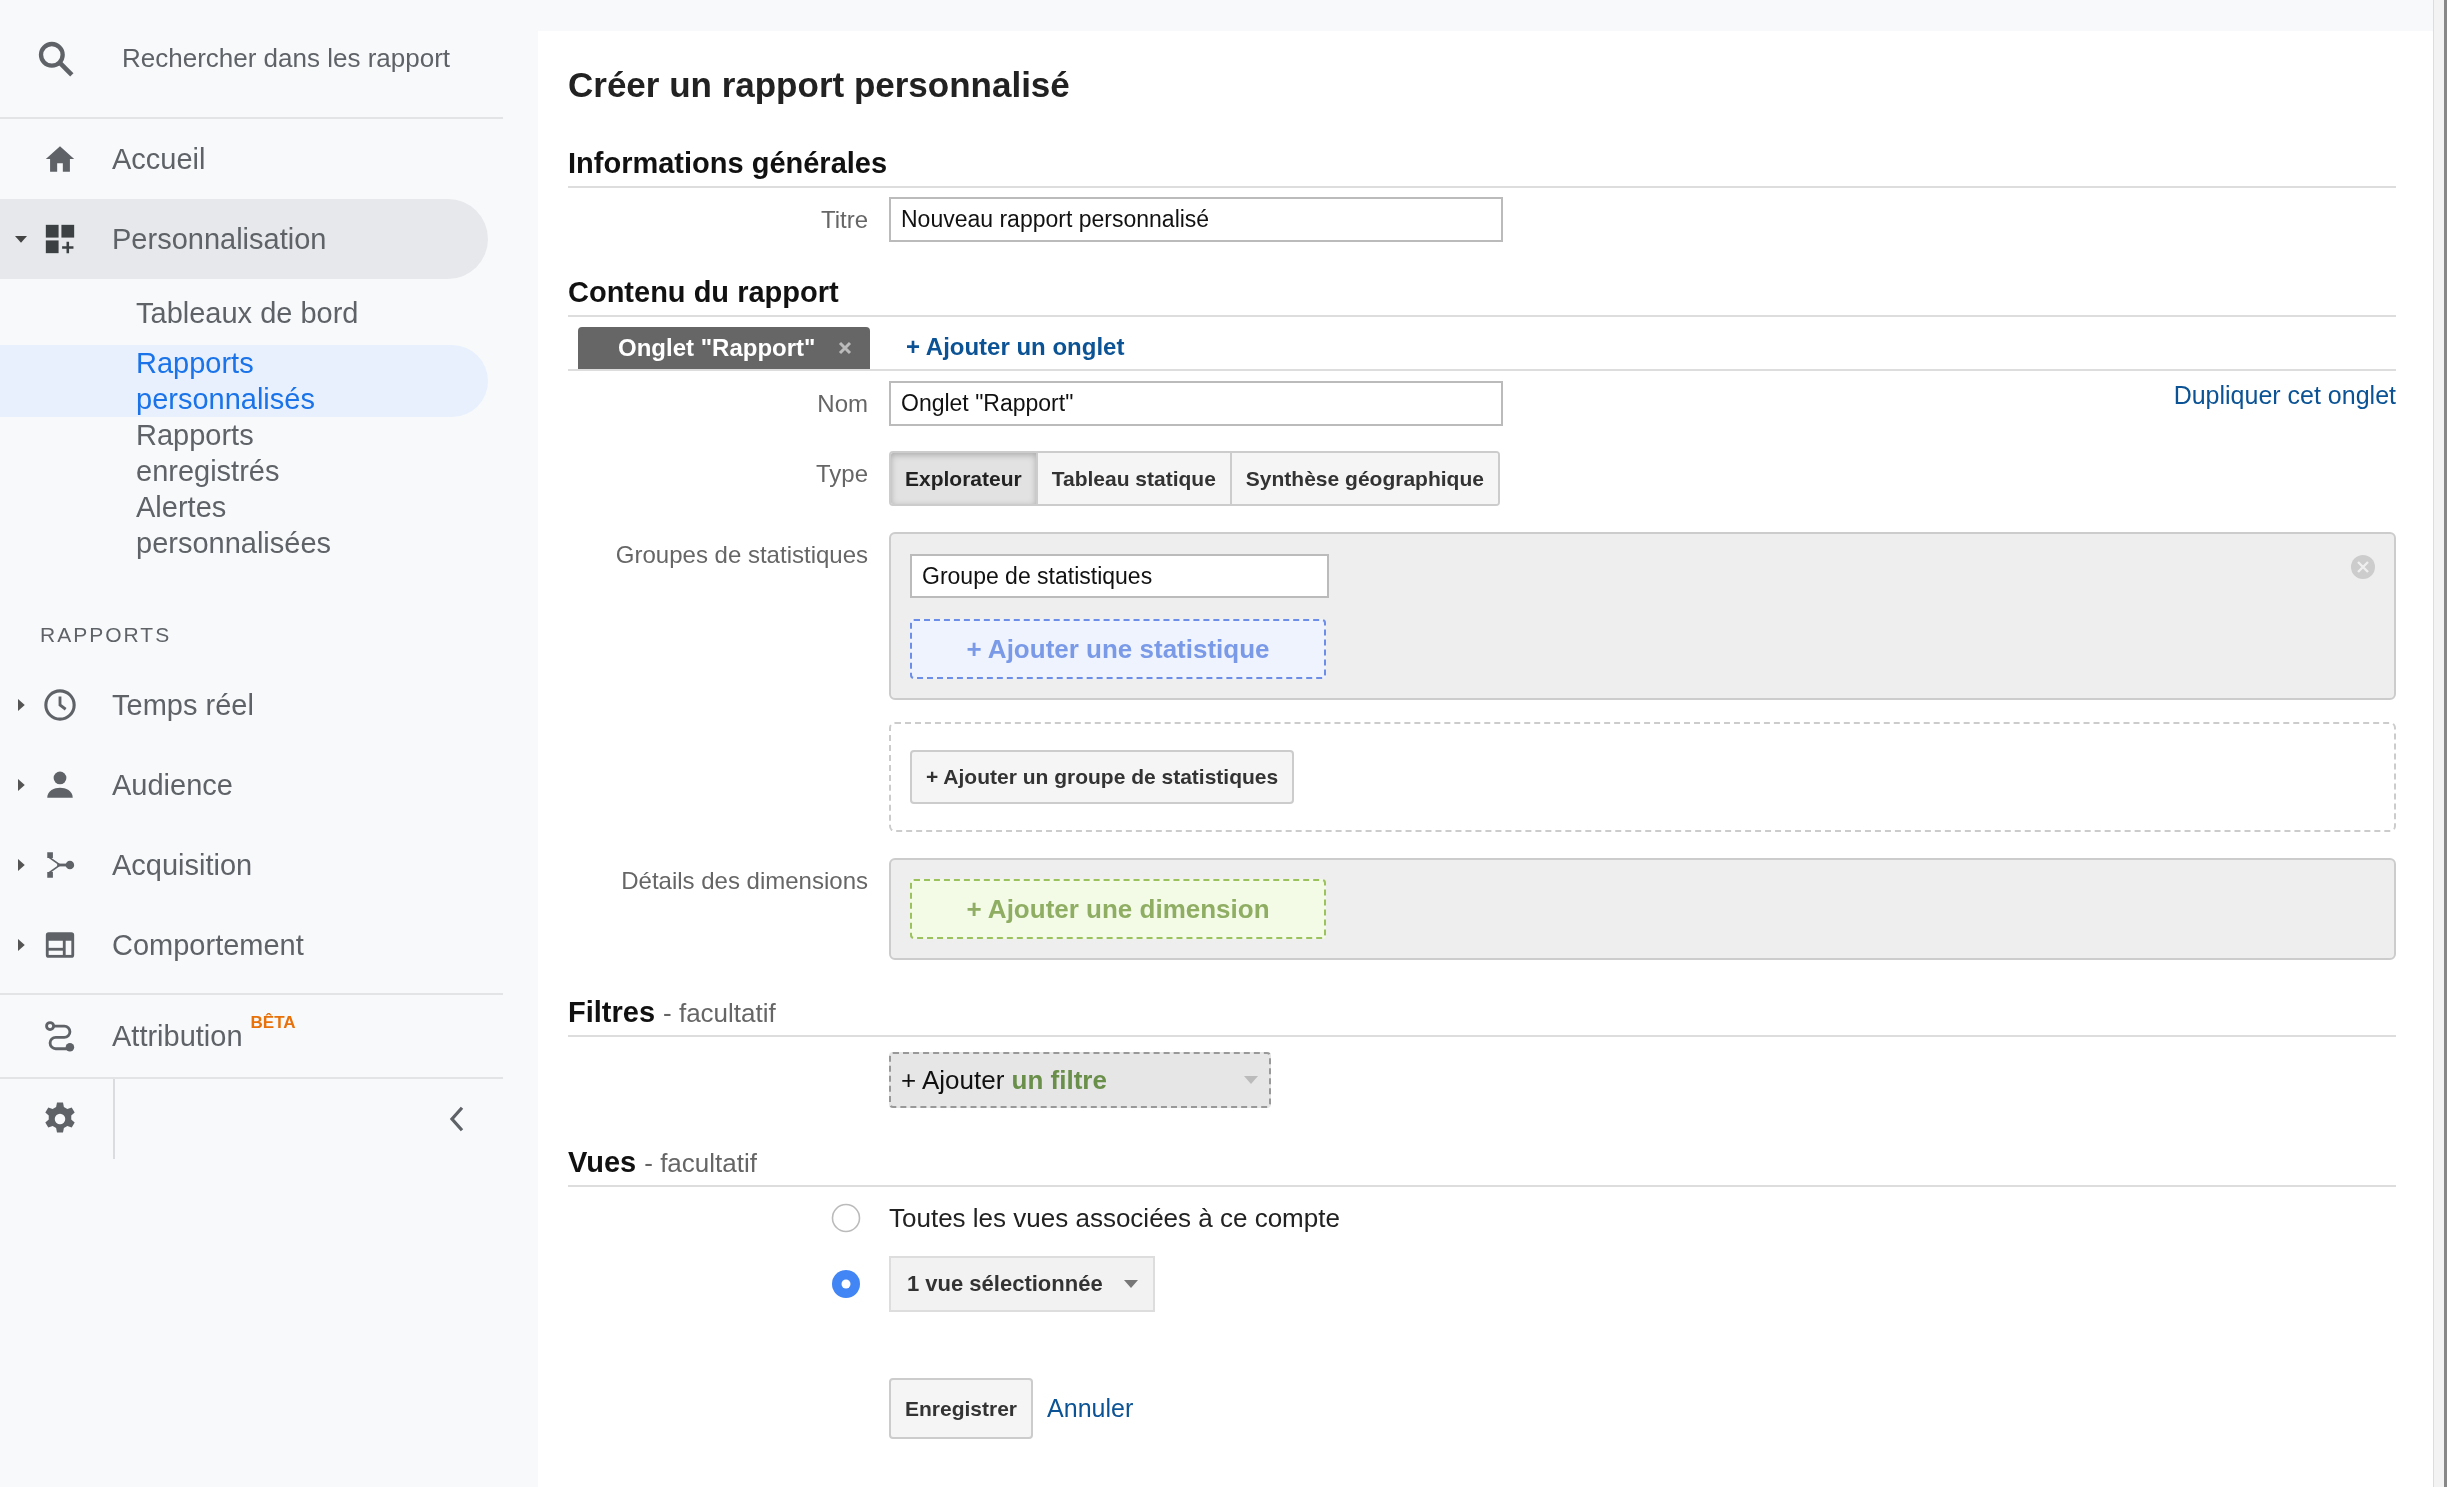 This screenshot has height=1487, width=2447. I want to click on save-button: Enregistrer, so click(961, 1408).